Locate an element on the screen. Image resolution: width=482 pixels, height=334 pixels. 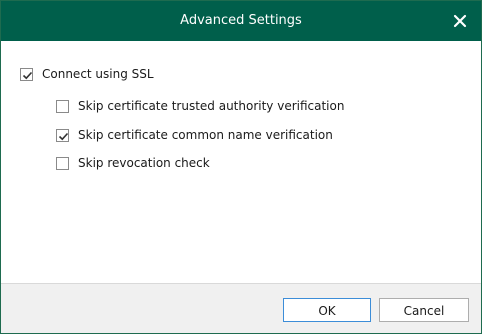
skip-trusted-authority-checkbox is located at coordinates (62, 106).